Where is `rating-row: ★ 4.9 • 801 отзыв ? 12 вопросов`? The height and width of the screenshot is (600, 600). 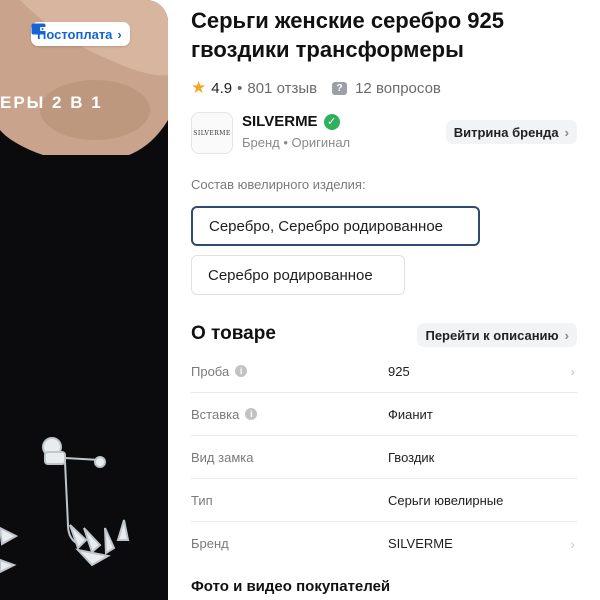 rating-row: ★ 4.9 • 801 отзыв ? 12 вопросов is located at coordinates (316, 88).